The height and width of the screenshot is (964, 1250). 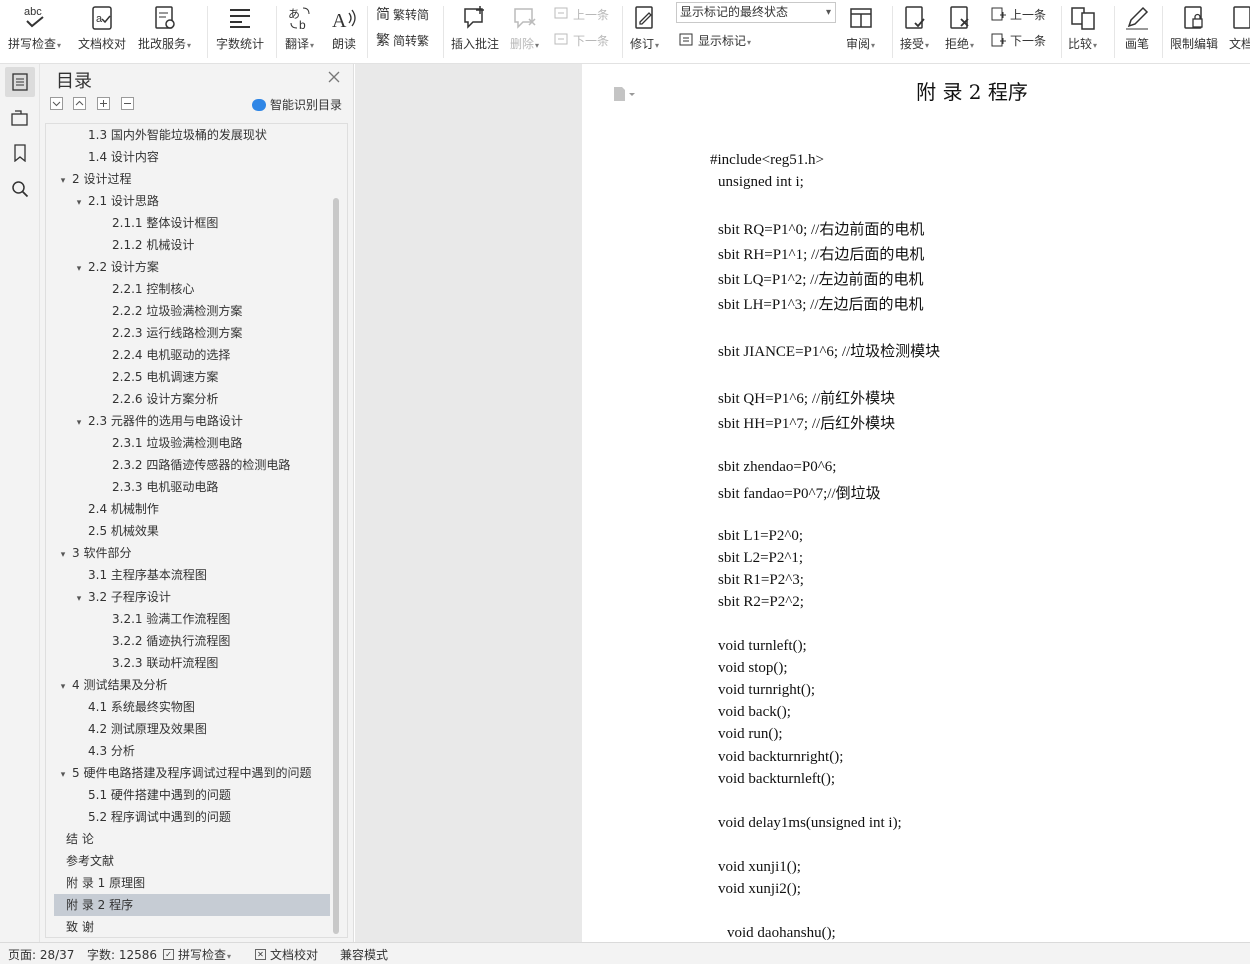 I want to click on toc-item-label: 2.3.2 四路循迹传感器的检测电路, so click(x=201, y=465).